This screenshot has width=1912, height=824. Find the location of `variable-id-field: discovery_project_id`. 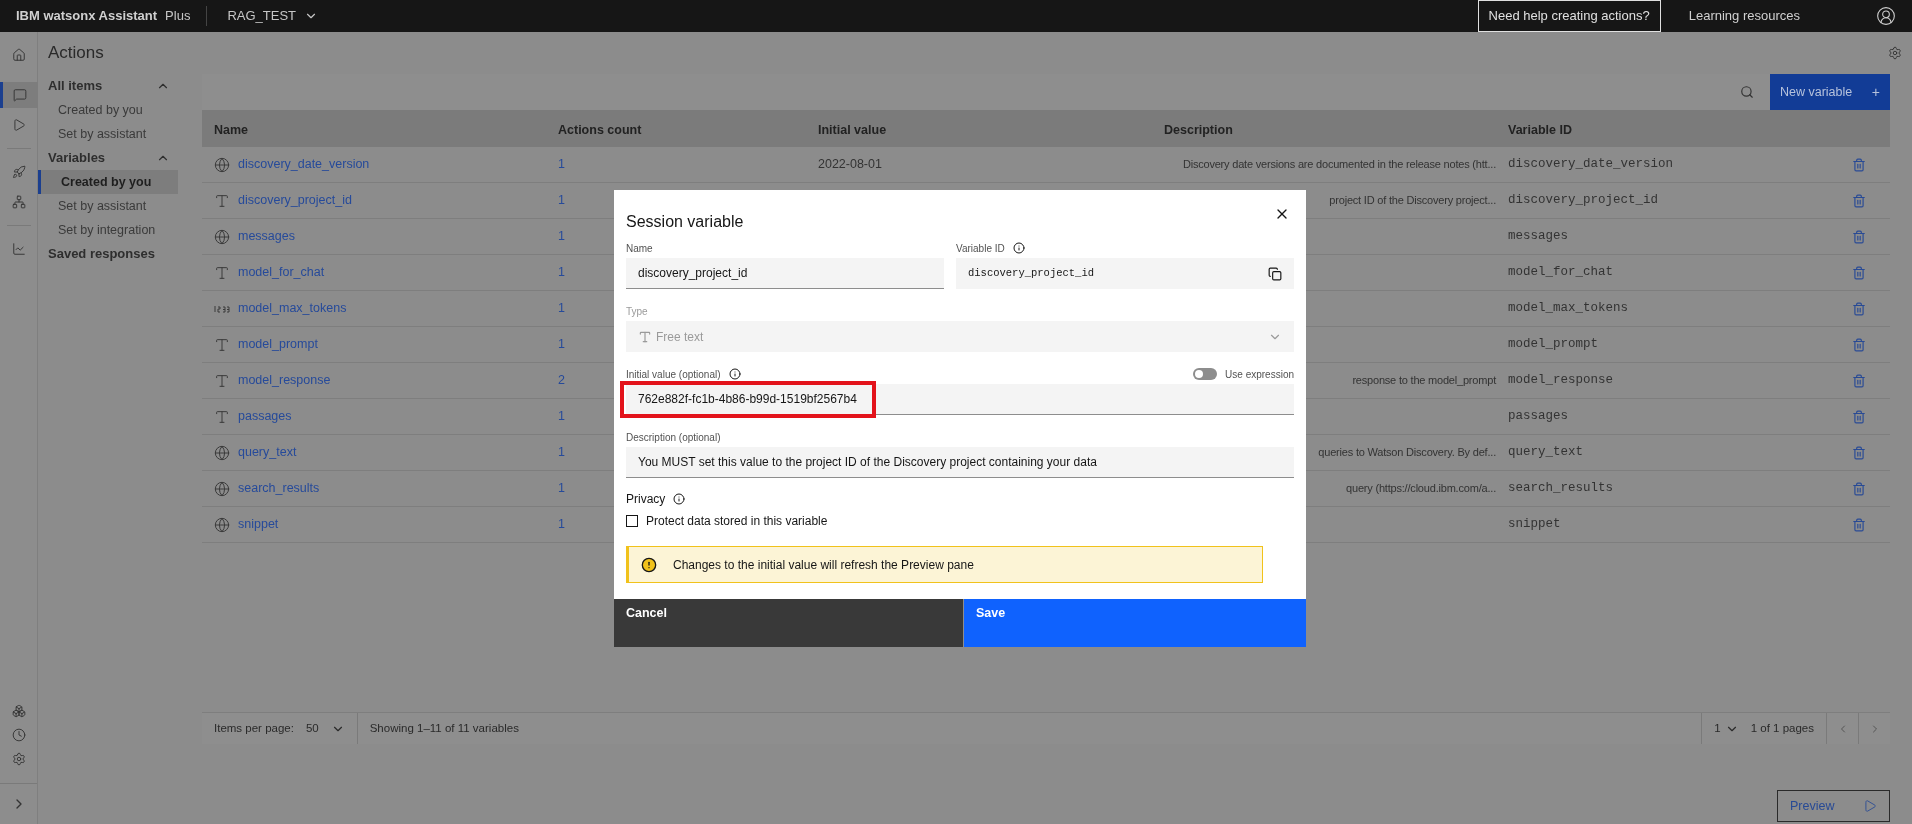

variable-id-field: discovery_project_id is located at coordinates (1125, 273).